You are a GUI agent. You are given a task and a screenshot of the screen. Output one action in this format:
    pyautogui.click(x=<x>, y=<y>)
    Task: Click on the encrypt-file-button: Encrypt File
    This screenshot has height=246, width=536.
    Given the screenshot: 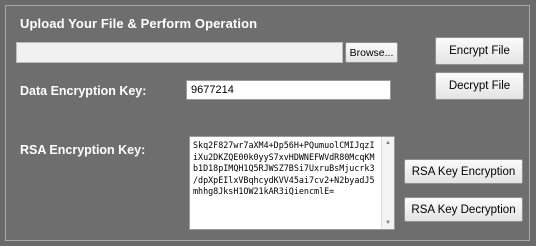 What is the action you would take?
    pyautogui.click(x=479, y=51)
    